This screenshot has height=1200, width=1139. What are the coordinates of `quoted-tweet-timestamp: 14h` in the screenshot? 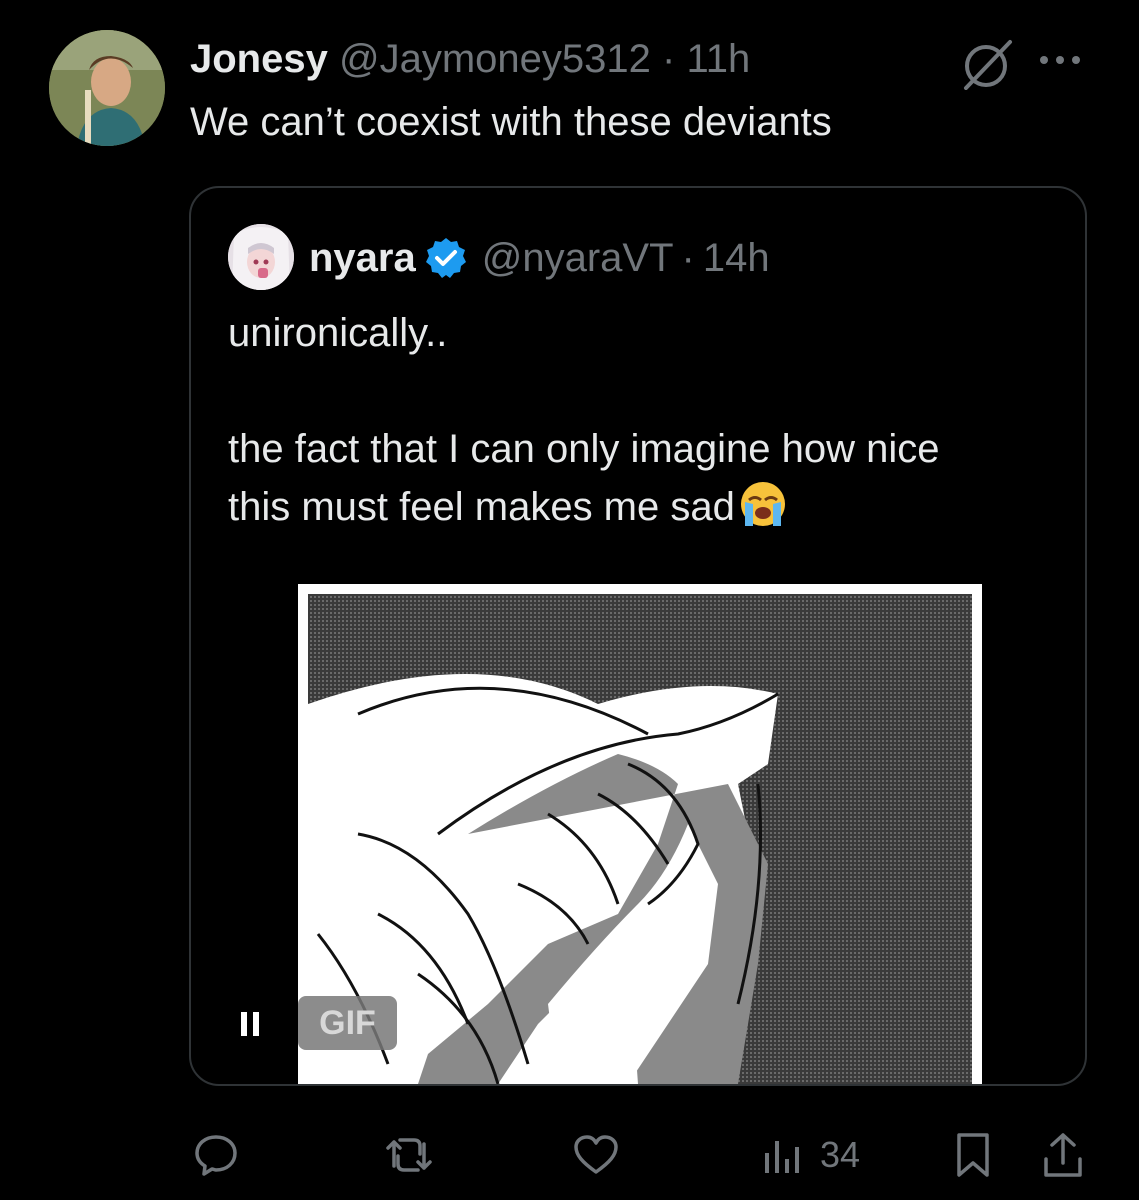 It's located at (736, 258).